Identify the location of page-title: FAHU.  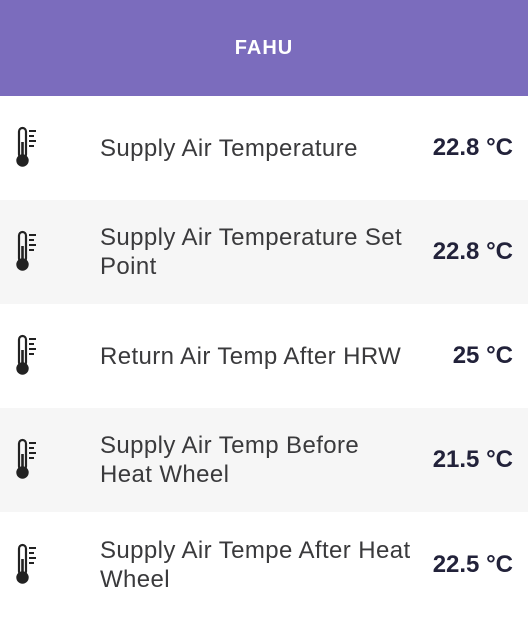
(264, 47).